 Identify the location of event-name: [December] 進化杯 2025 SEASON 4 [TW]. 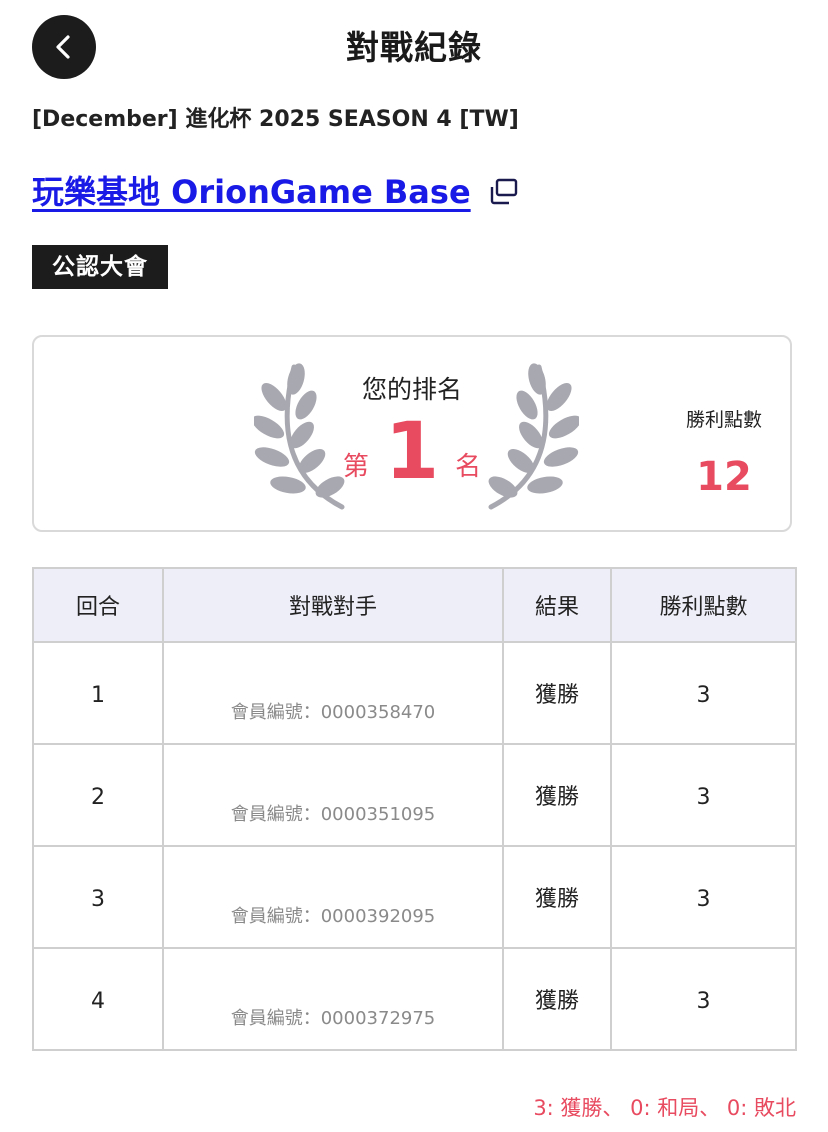
(275, 119).